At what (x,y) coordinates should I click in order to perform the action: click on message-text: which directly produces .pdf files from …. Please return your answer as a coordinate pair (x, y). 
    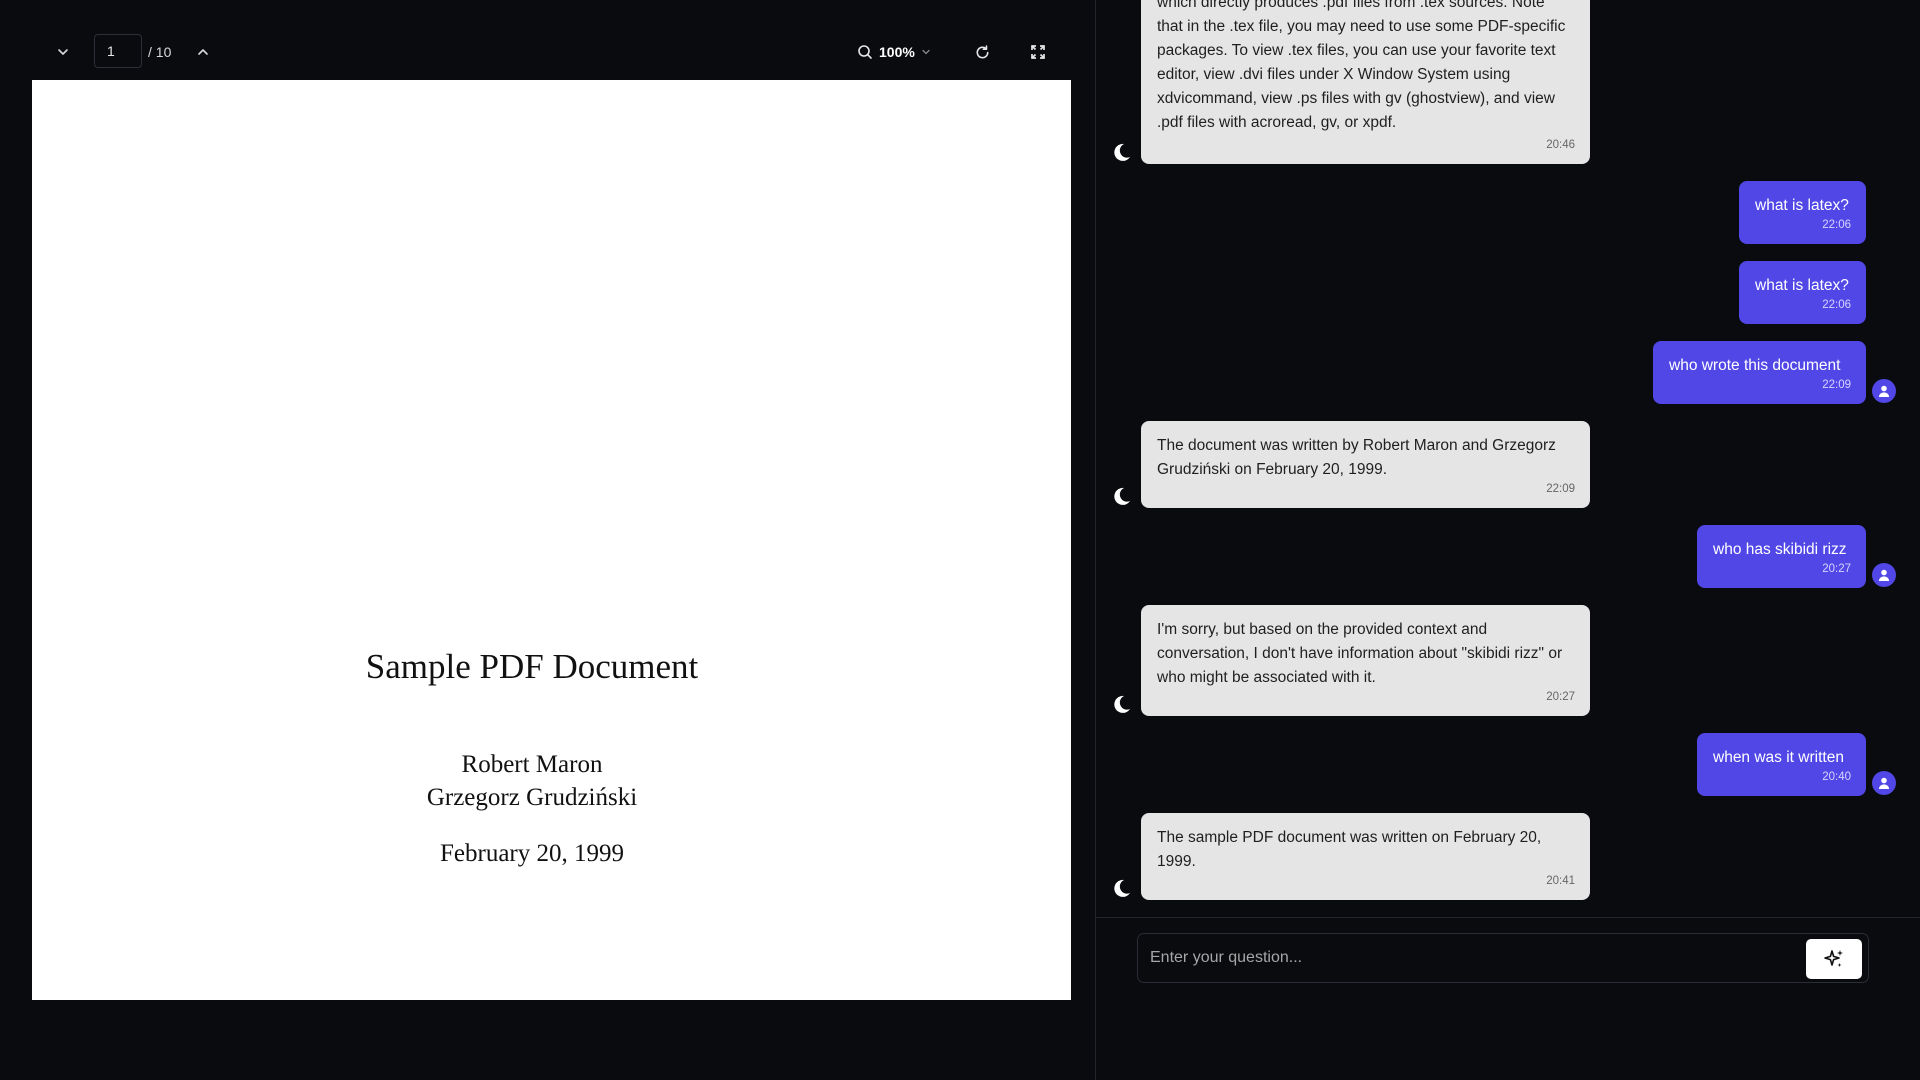
    Looking at the image, I should click on (1361, 65).